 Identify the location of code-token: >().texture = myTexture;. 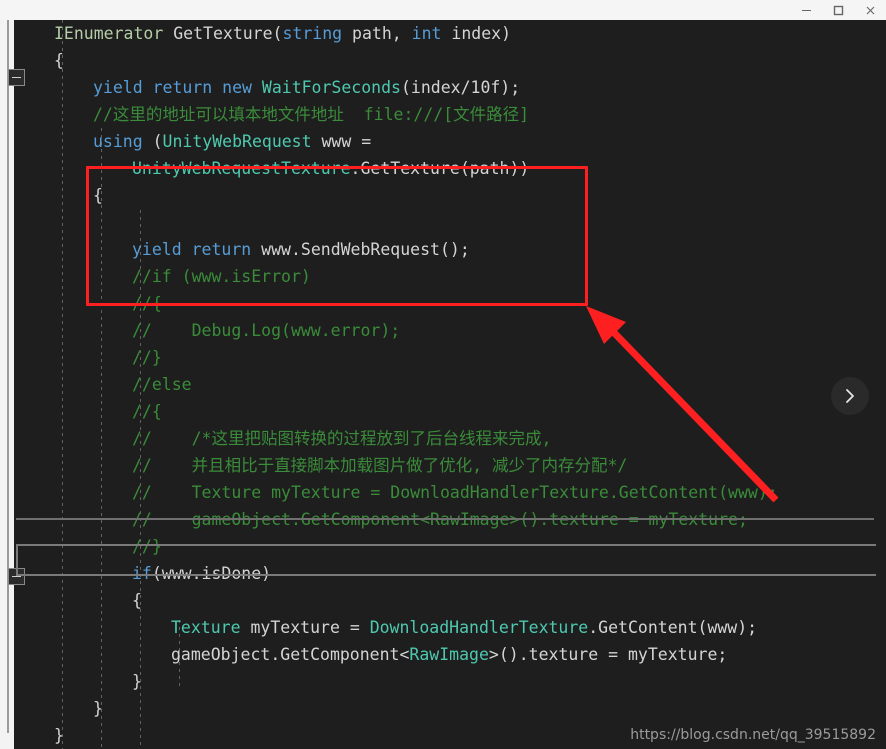
(608, 654).